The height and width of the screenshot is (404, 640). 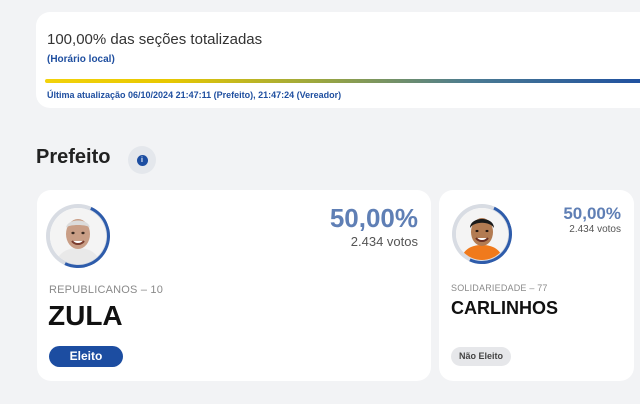 What do you see at coordinates (85, 315) in the screenshot?
I see `candidate-name: ZULA` at bounding box center [85, 315].